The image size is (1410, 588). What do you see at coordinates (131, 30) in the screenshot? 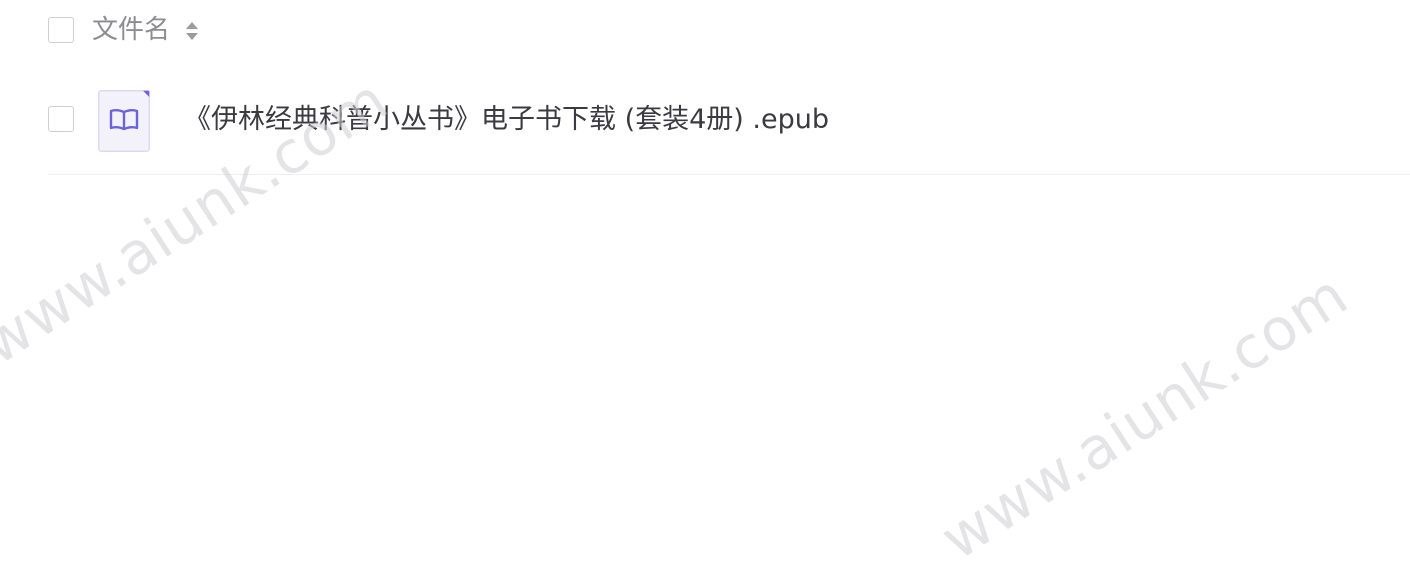
I see `filename-column-header: 文件名` at bounding box center [131, 30].